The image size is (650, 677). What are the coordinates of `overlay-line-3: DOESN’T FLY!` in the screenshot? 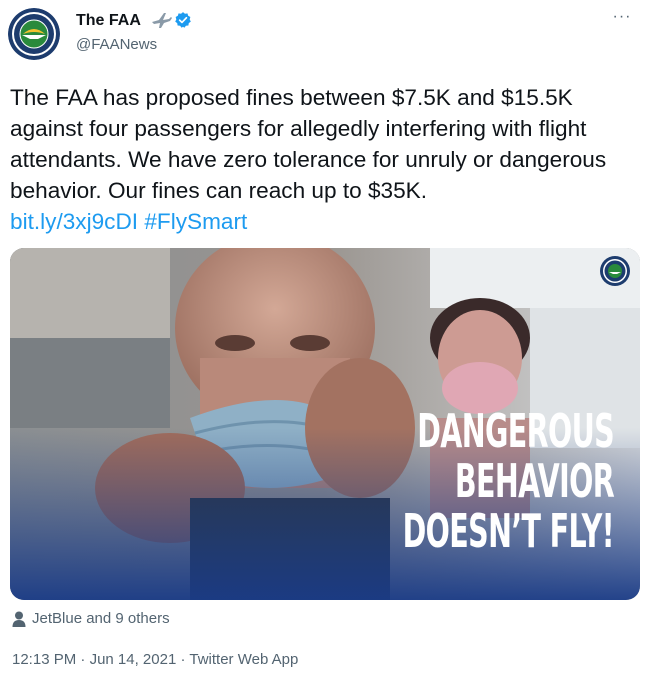 It's located at (508, 531).